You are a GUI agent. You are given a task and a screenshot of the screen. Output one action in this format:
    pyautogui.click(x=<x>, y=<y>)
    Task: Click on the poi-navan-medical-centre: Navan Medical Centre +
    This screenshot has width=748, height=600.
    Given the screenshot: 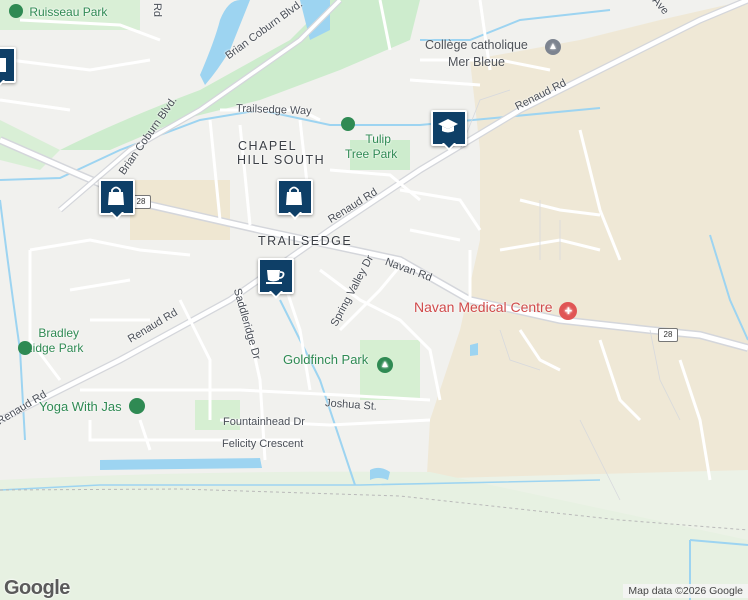 What is the action you would take?
    pyautogui.click(x=496, y=309)
    